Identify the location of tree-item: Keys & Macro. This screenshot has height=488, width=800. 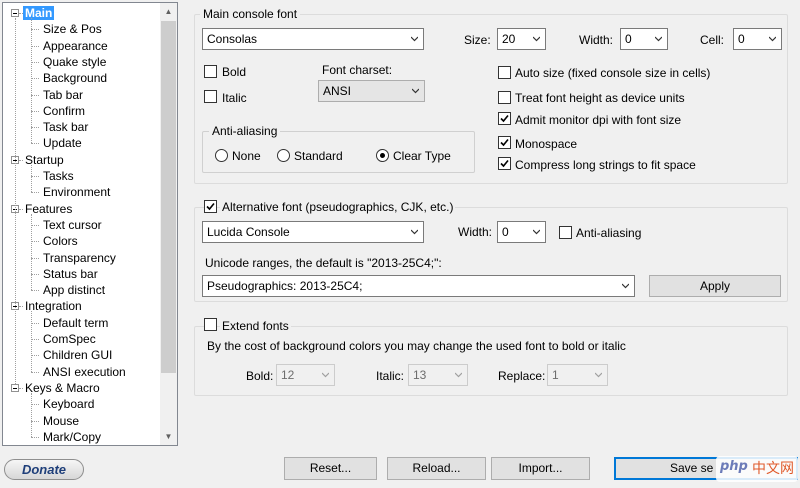
(62, 388).